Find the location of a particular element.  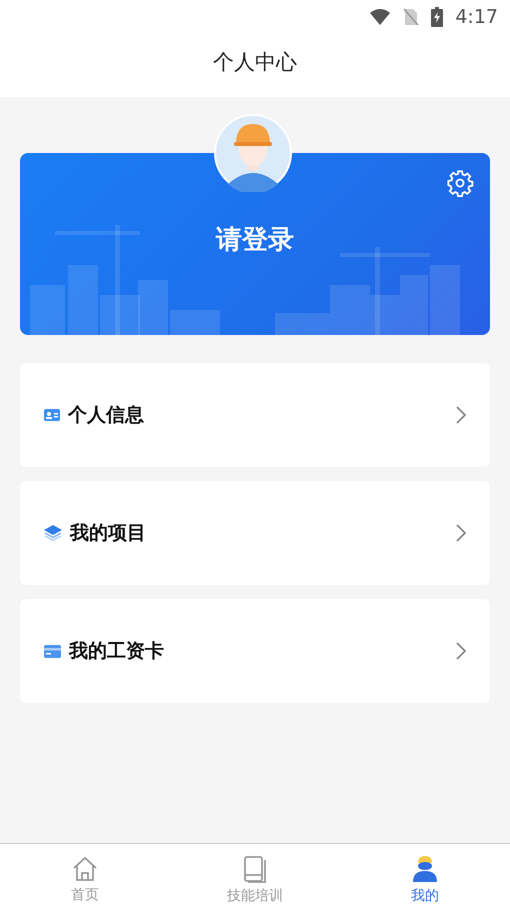

page-title: 个人中心 is located at coordinates (255, 62).